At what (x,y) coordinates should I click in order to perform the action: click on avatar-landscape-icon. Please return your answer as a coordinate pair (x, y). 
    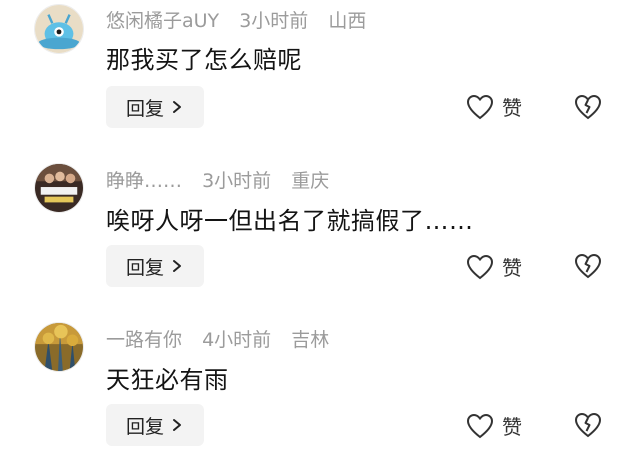
    Looking at the image, I should click on (59, 347).